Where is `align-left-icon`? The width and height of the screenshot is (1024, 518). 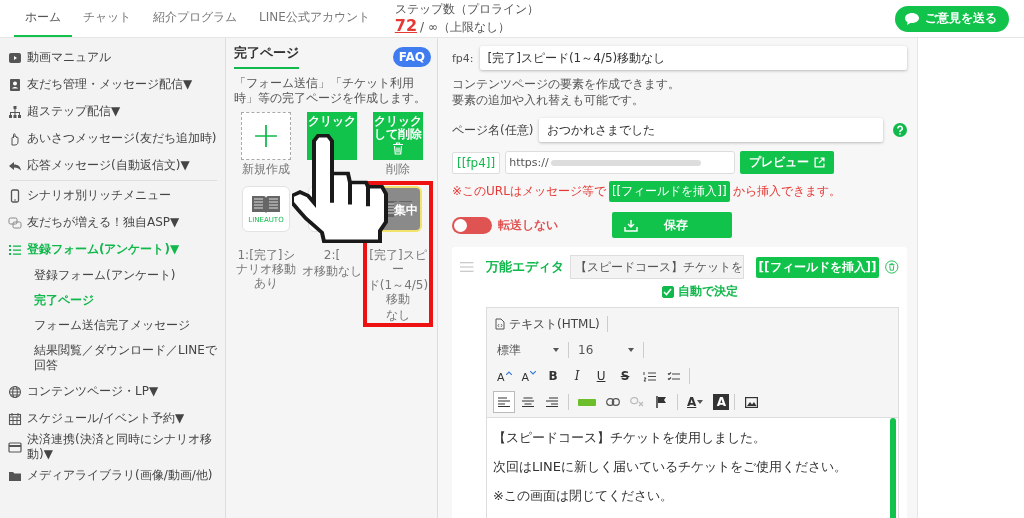 align-left-icon is located at coordinates (504, 402).